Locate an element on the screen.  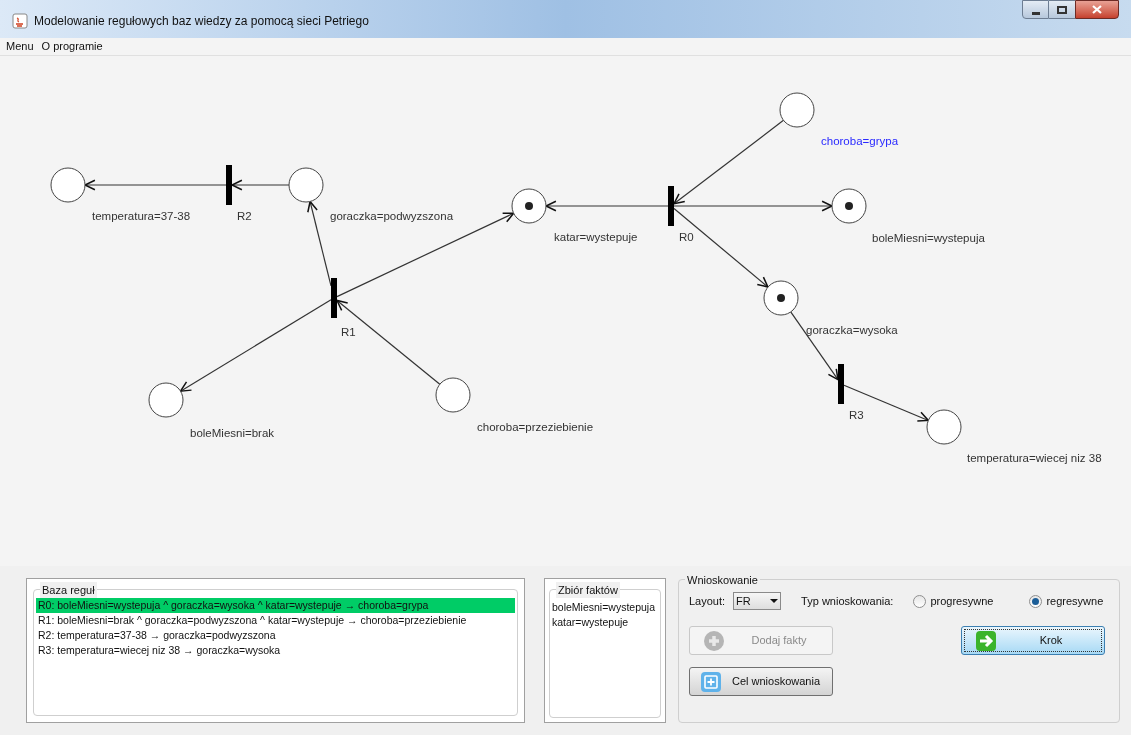
type-label: Typ wnioskowania: is located at coordinates (847, 601).